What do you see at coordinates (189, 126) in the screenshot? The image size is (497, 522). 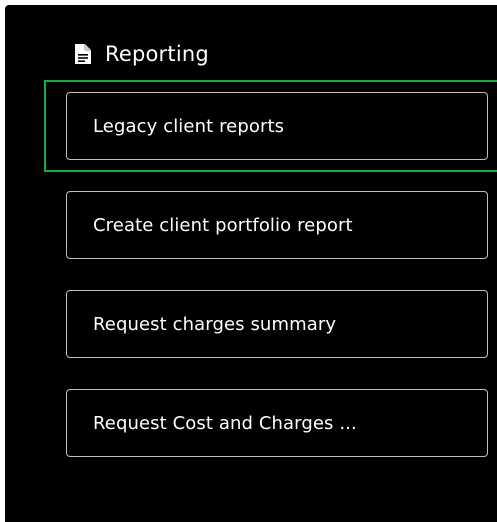 I see `menu-item-label: Legacy client reports` at bounding box center [189, 126].